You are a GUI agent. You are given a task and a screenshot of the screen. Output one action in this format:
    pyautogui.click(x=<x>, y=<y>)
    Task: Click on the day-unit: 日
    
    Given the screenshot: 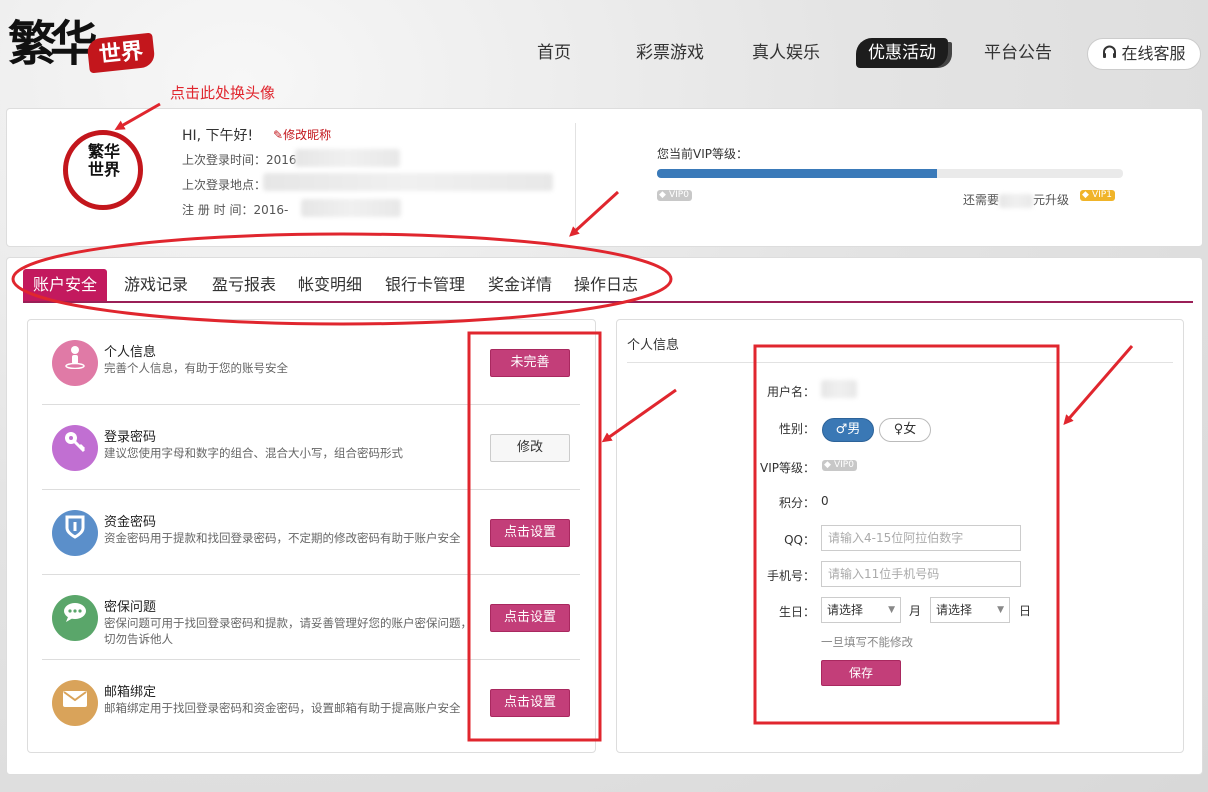 What is the action you would take?
    pyautogui.click(x=1025, y=611)
    